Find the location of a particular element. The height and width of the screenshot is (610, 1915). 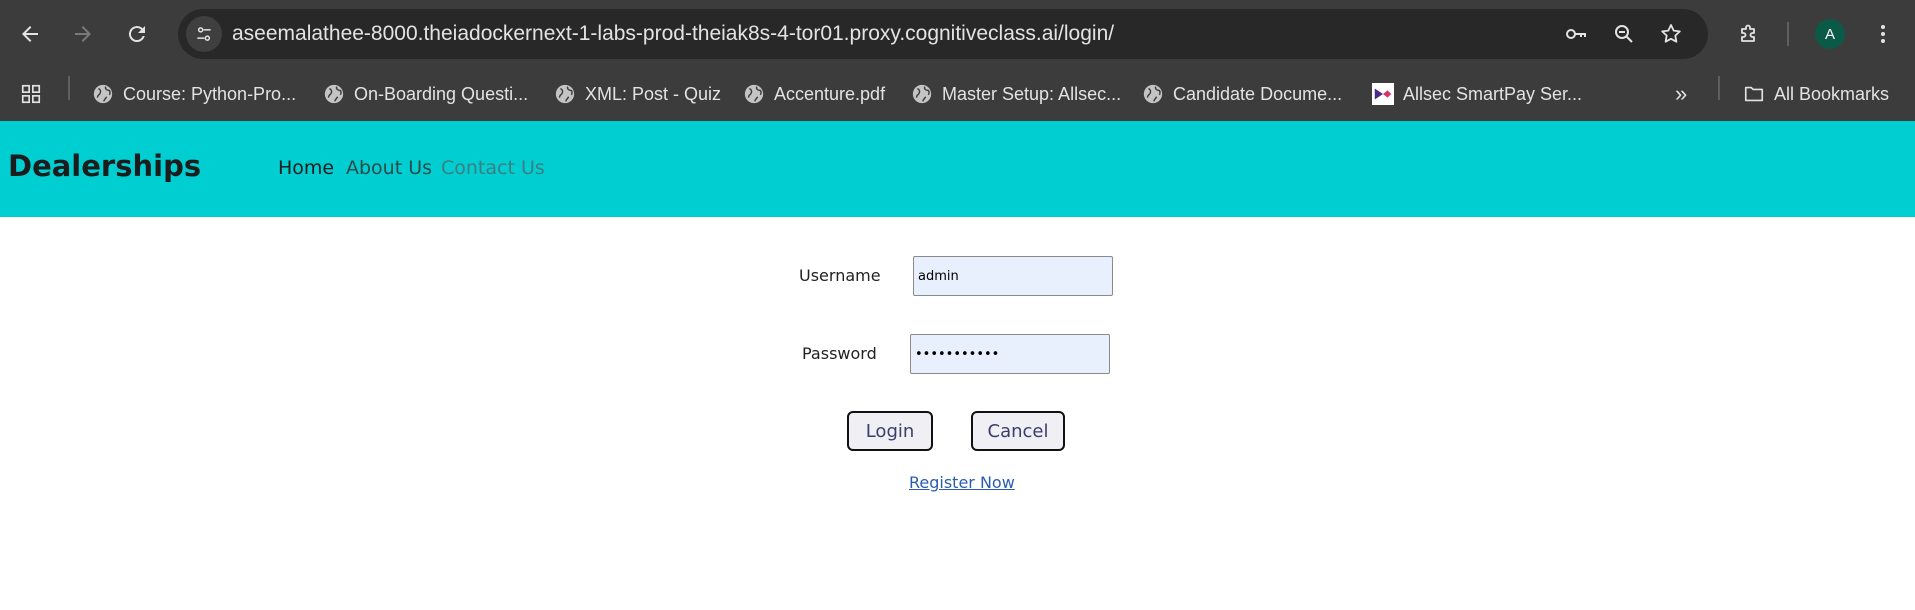

star-icon is located at coordinates (1671, 33).